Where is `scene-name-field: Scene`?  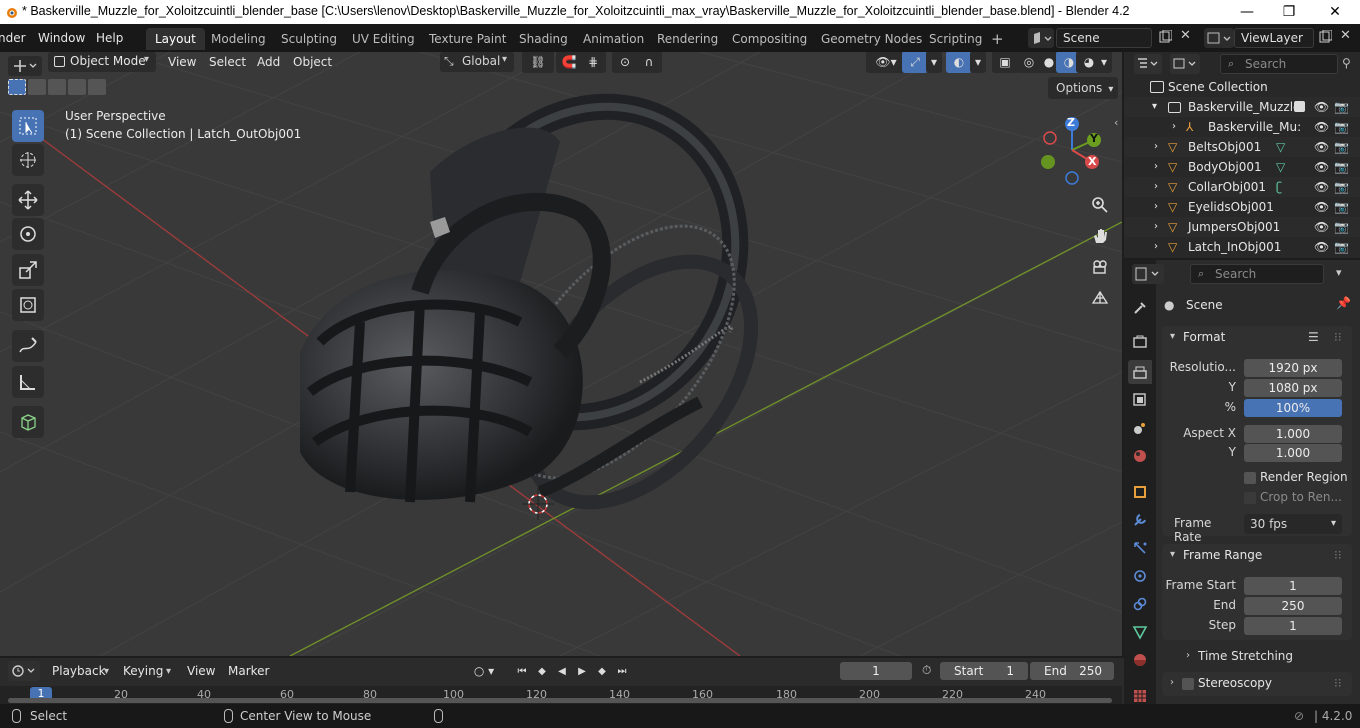
scene-name-field: Scene is located at coordinates (1104, 38).